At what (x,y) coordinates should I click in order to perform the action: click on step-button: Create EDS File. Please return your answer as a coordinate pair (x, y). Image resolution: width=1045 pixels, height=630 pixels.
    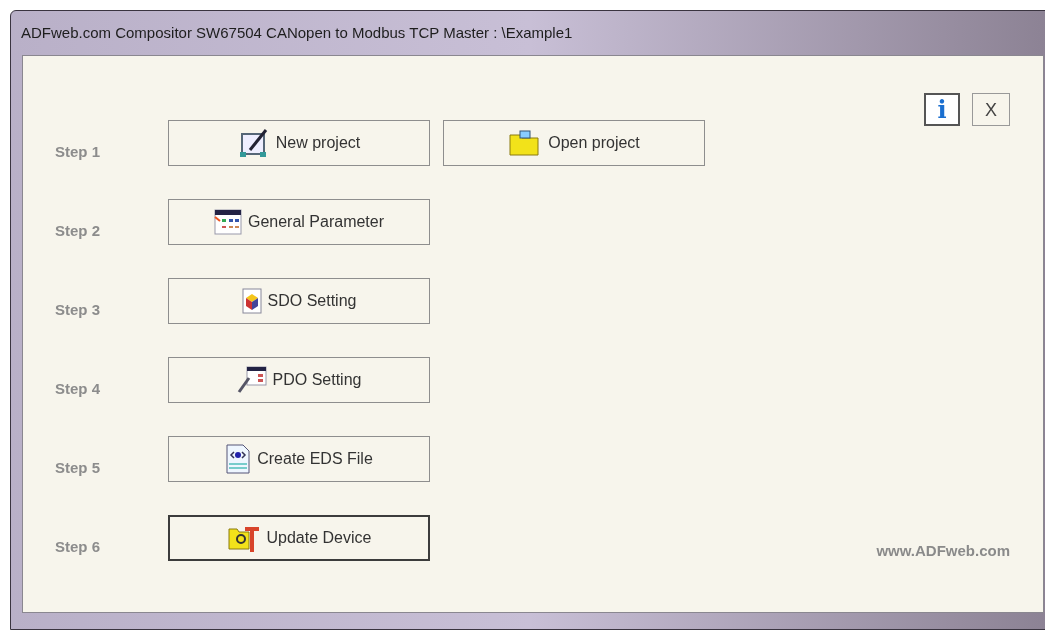
    Looking at the image, I should click on (299, 459).